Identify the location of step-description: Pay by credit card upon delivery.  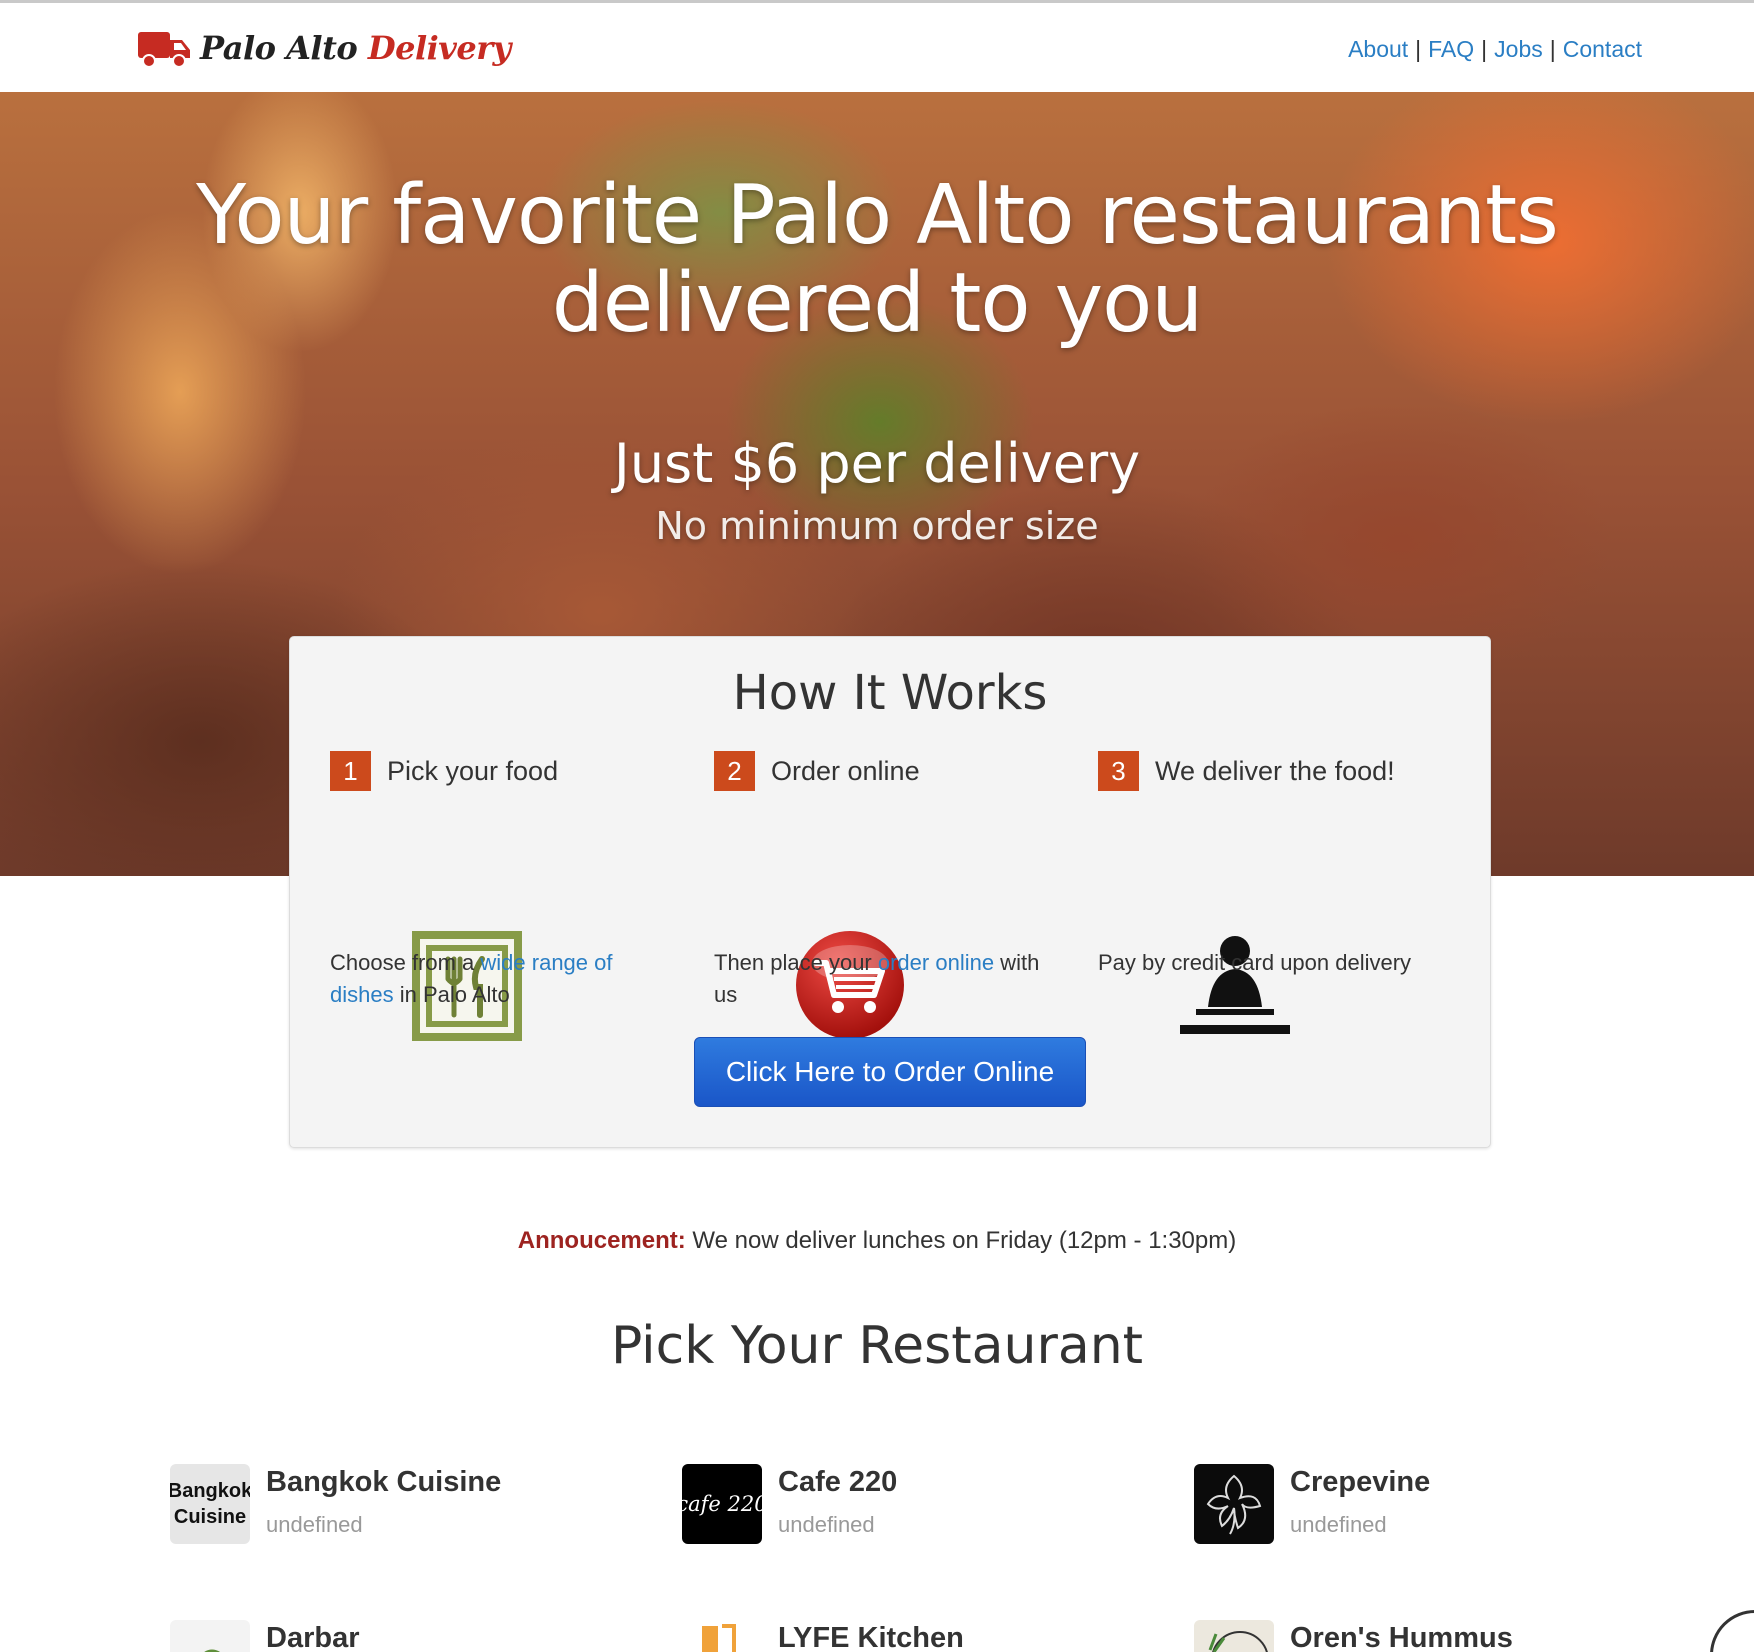
(1268, 963).